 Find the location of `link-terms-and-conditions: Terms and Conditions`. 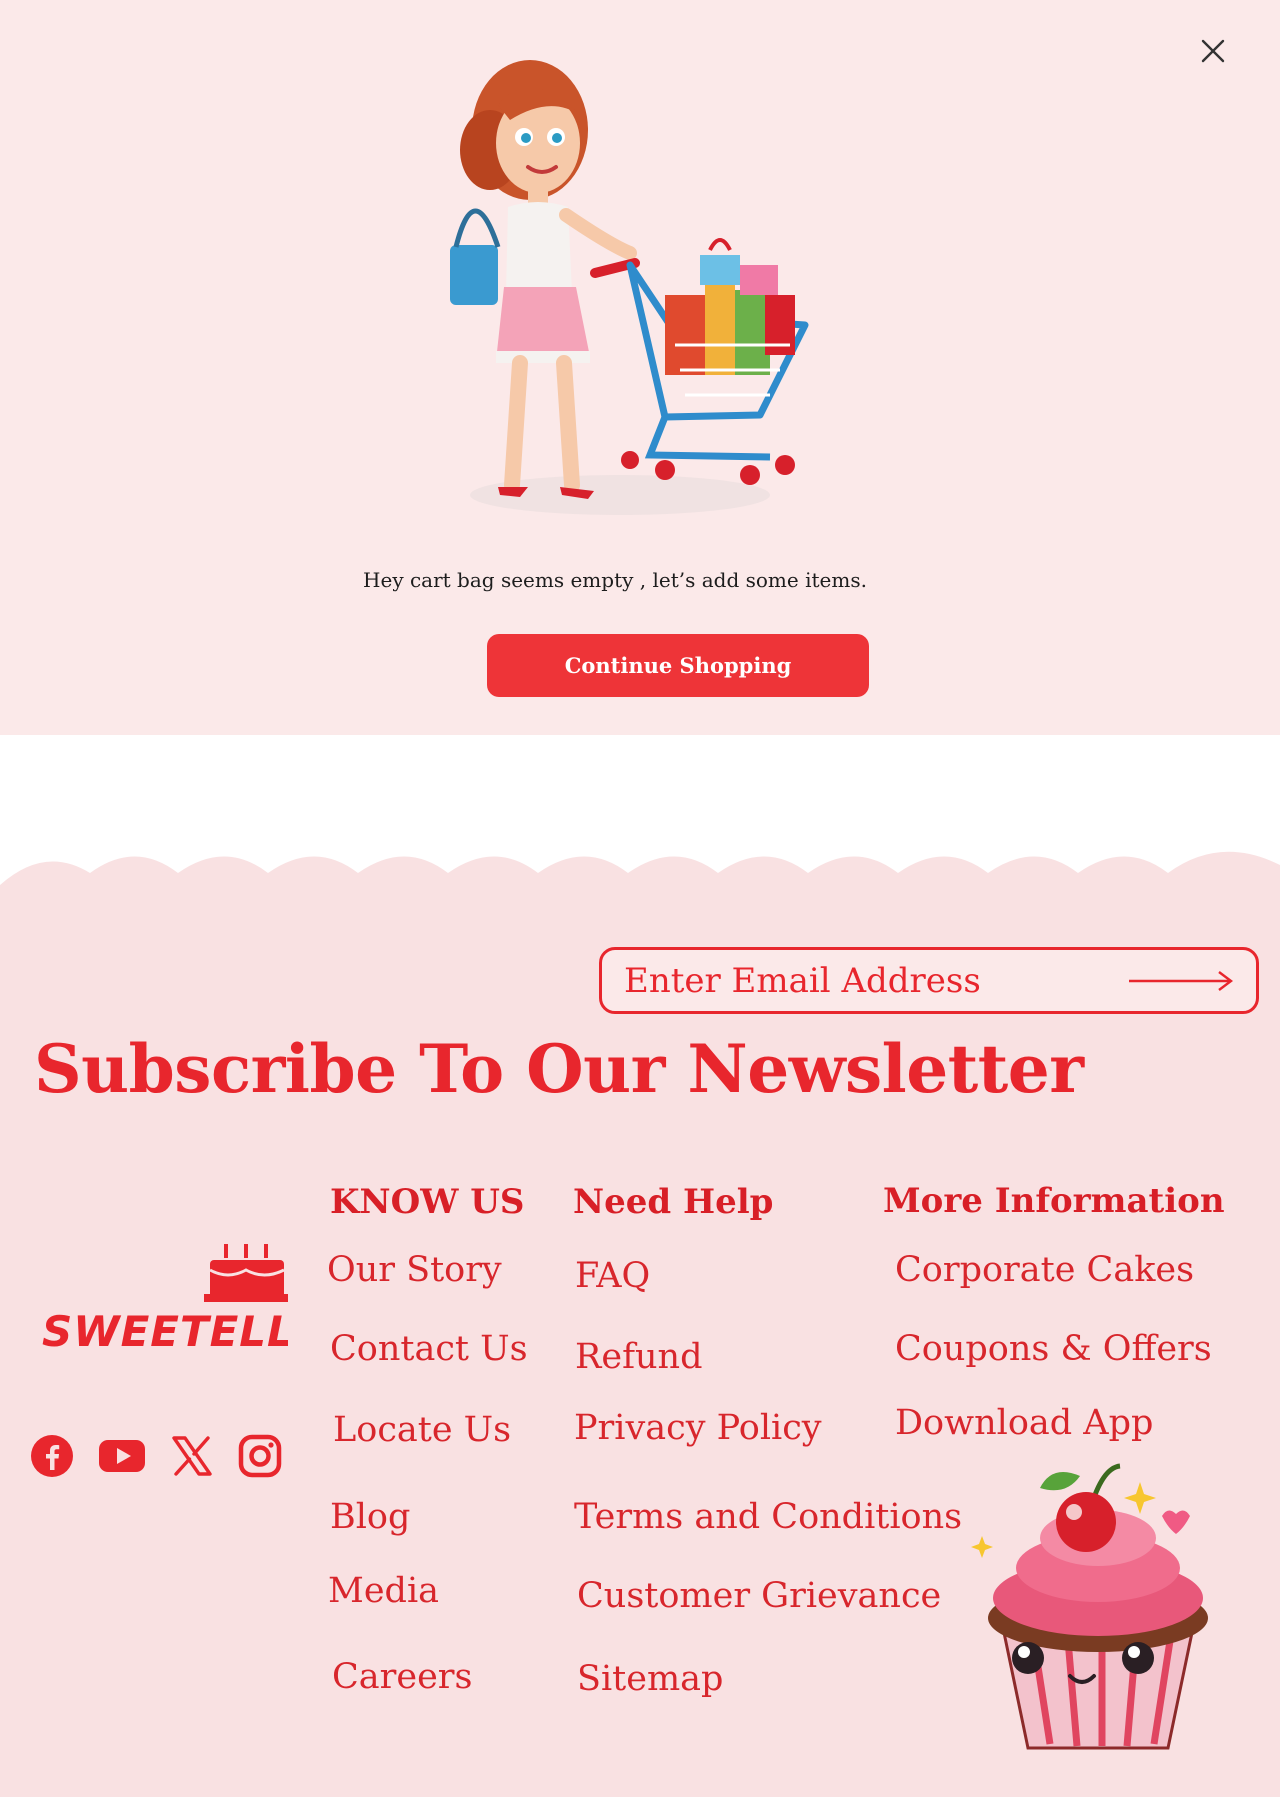

link-terms-and-conditions: Terms and Conditions is located at coordinates (768, 1517).